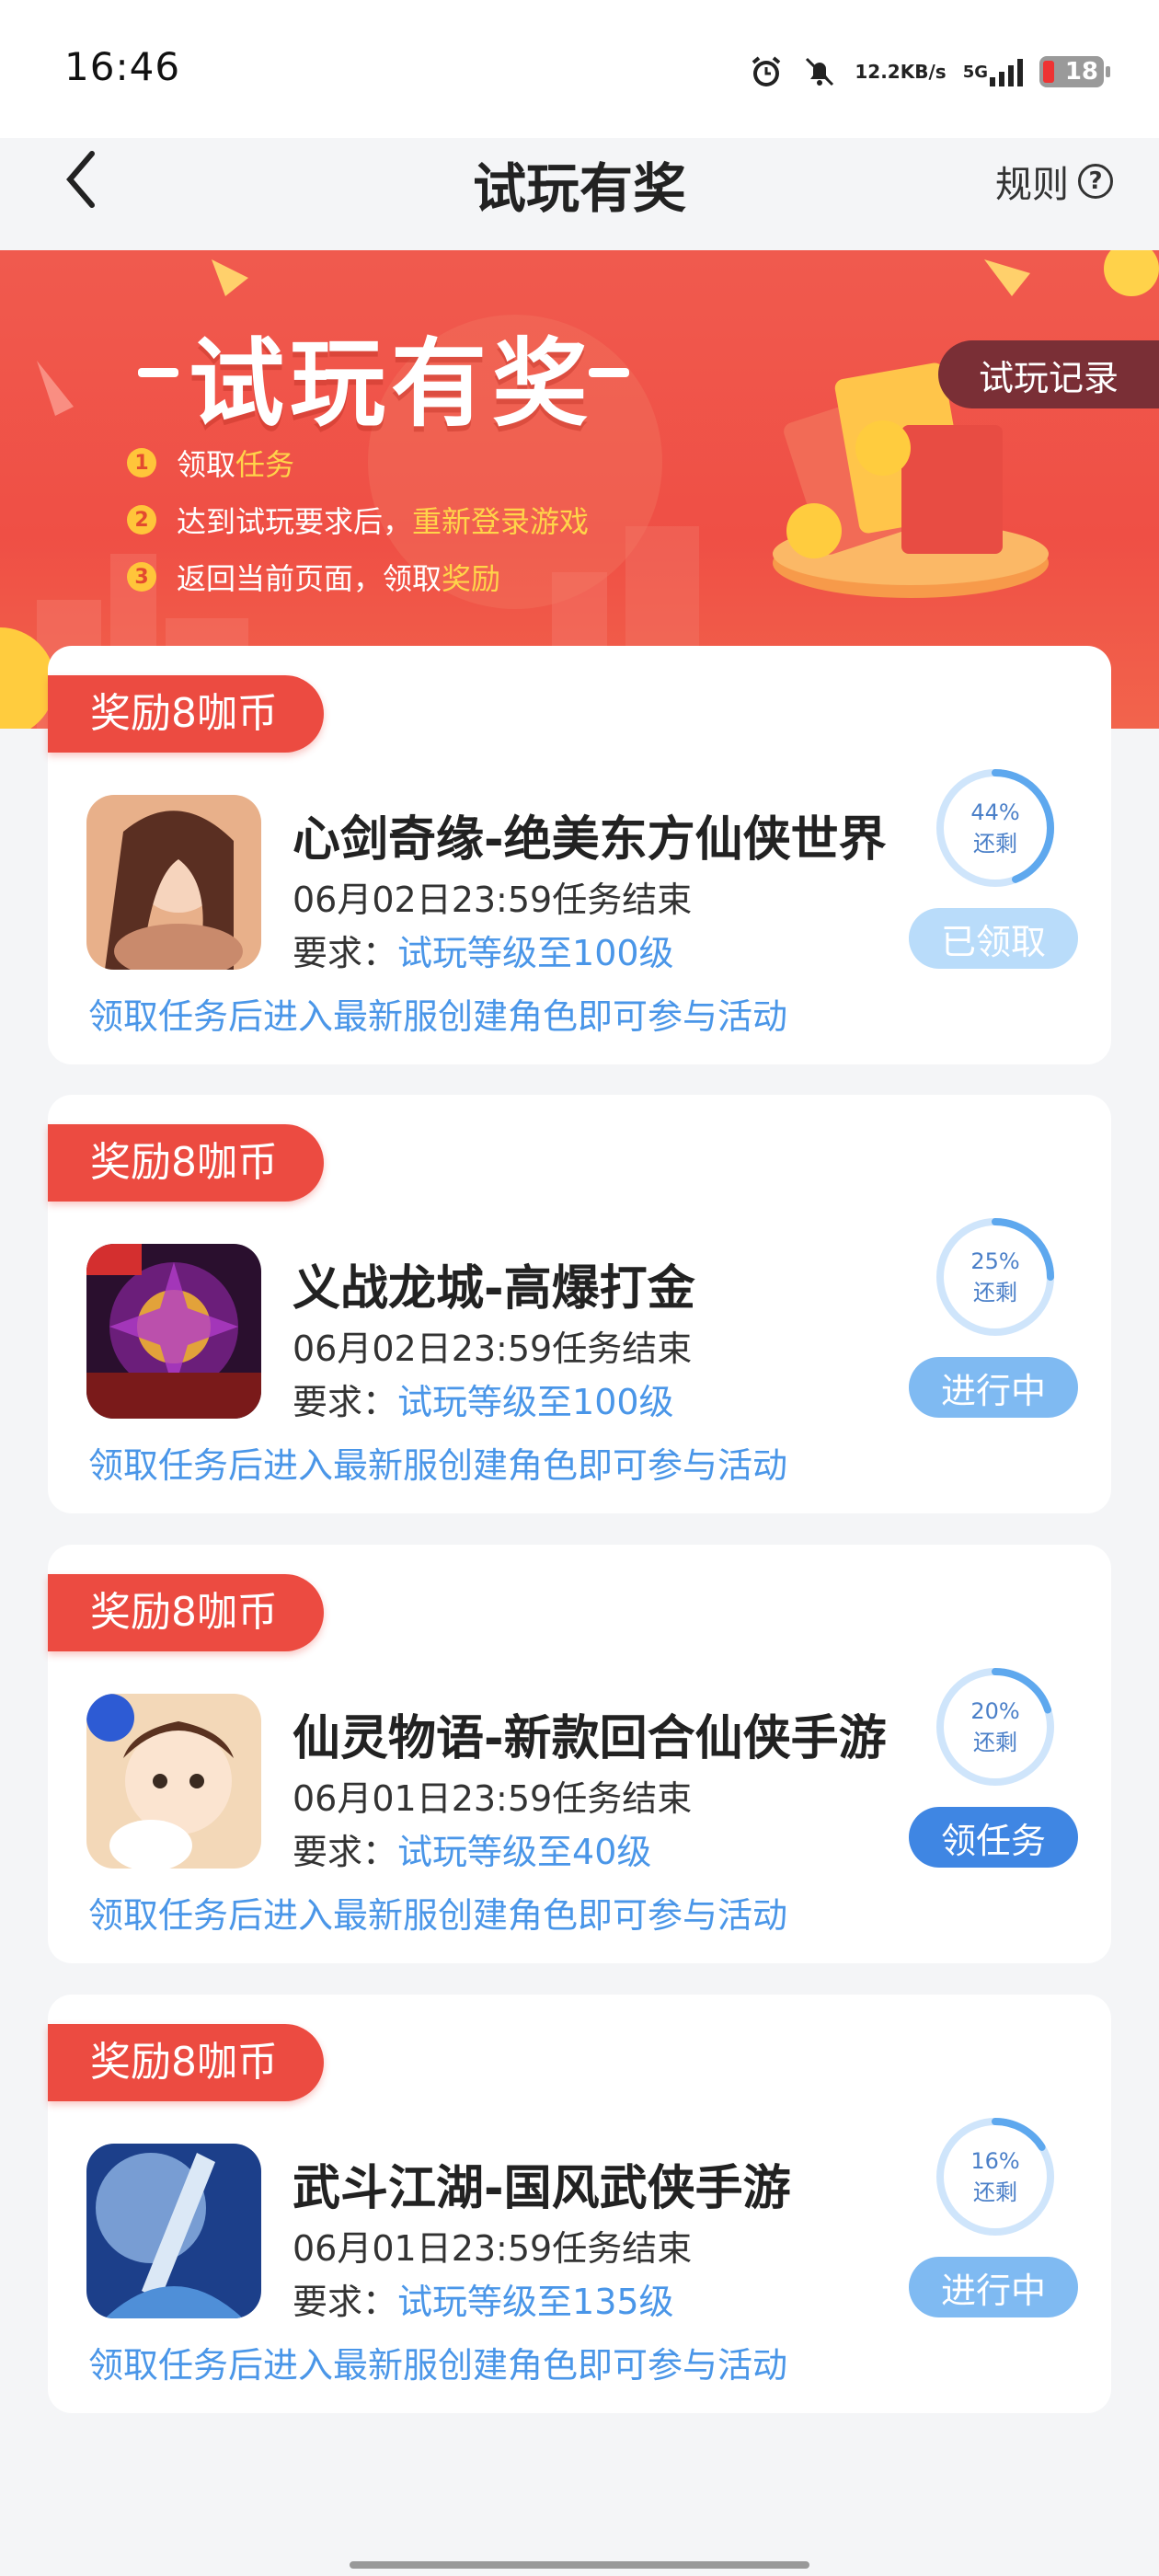  Describe the element at coordinates (590, 1738) in the screenshot. I see `game-title: 仙灵物语-新款回合仙侠手游` at that location.